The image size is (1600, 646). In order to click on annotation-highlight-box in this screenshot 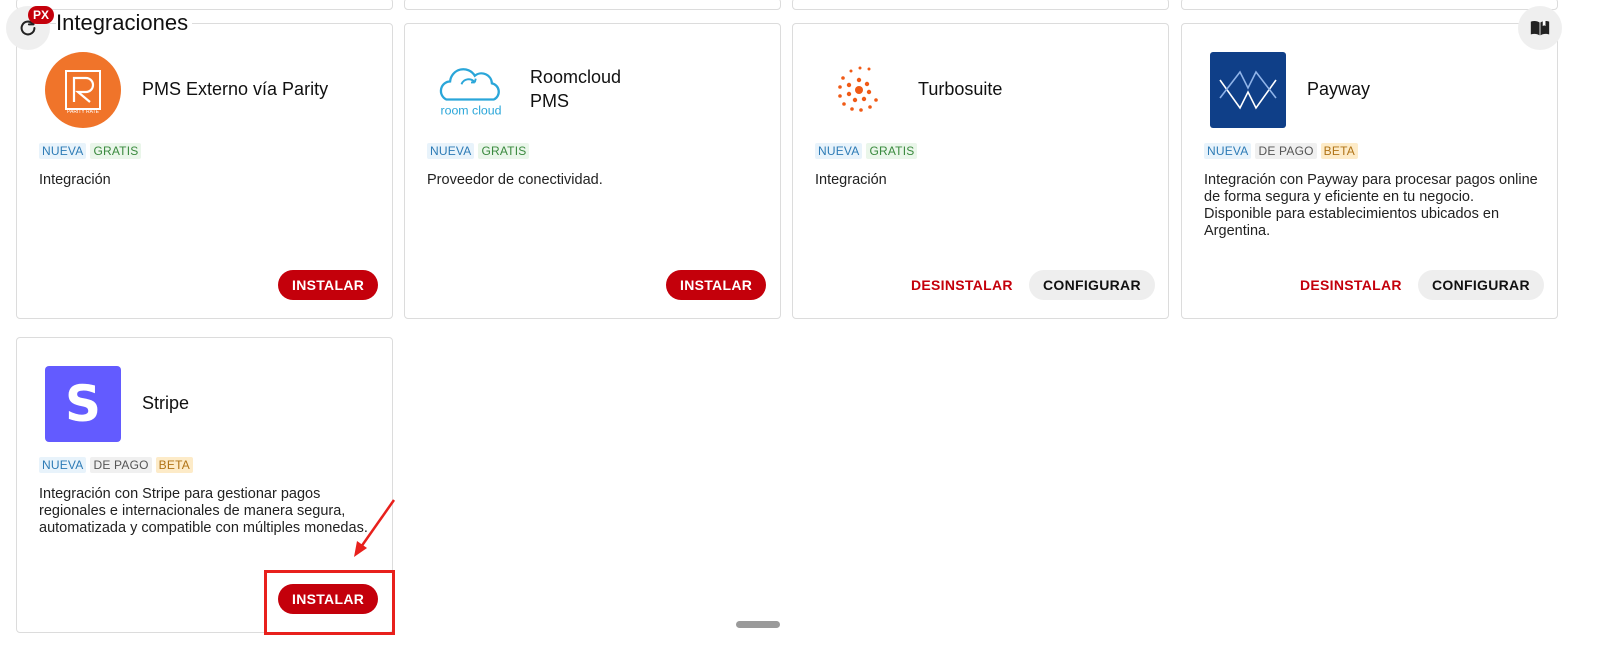, I will do `click(329, 602)`.